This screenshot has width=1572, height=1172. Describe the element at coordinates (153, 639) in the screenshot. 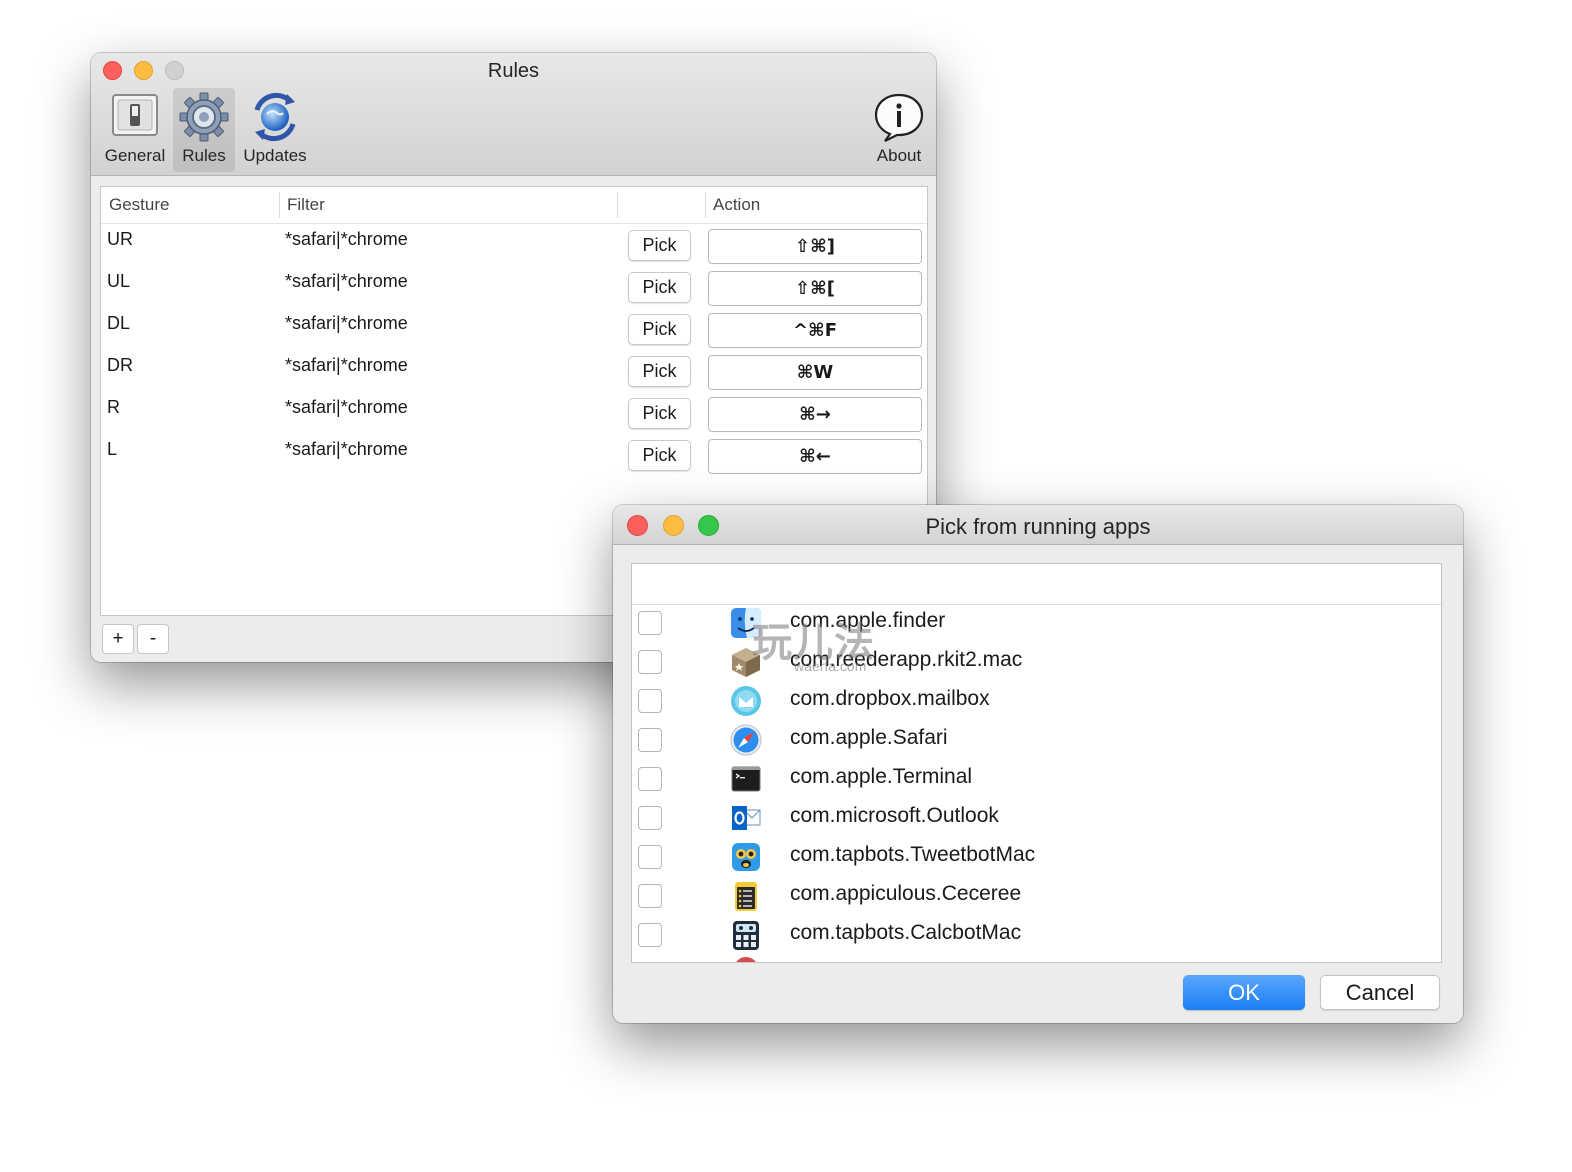

I see `remove-rule-button: -` at that location.